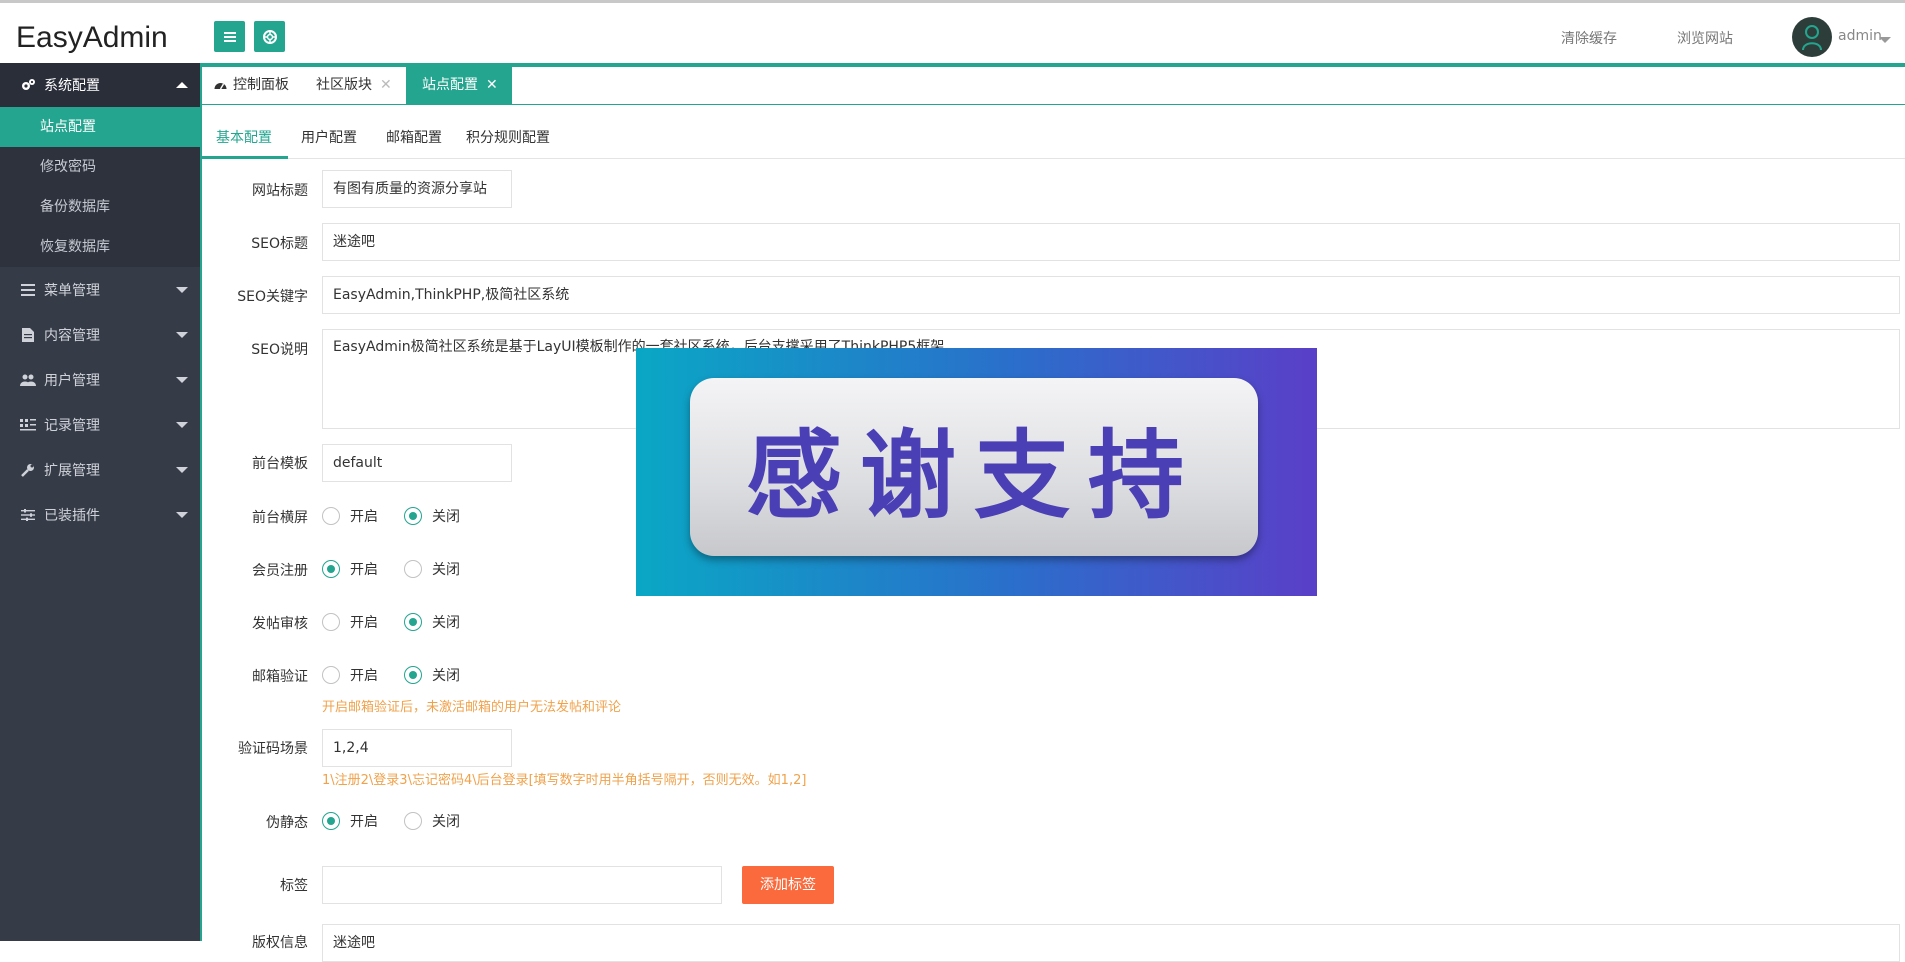 The width and height of the screenshot is (1905, 962). I want to click on seo-keywords-input: EasyAdmin,ThinkPHP,极简社区系统, so click(1111, 295).